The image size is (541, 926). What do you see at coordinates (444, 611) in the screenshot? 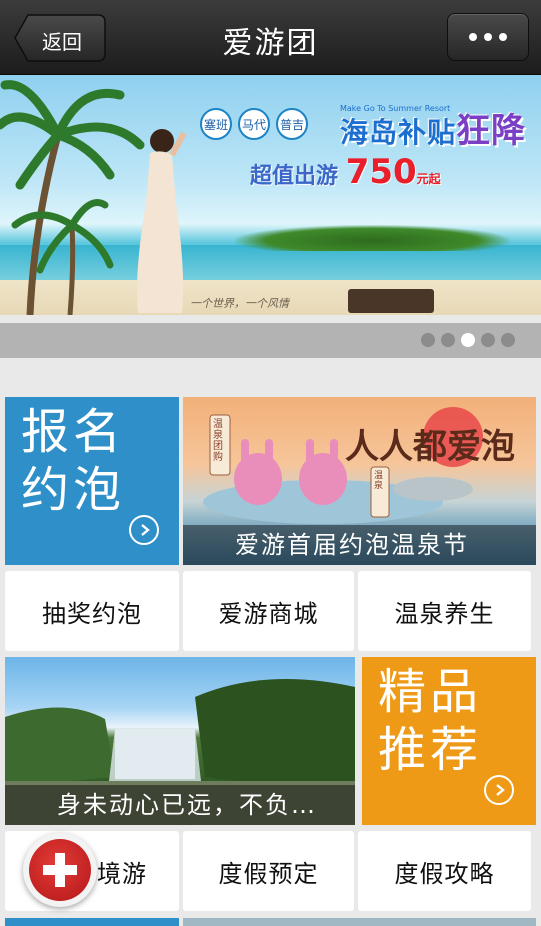
I see `menu-hotspring: 温泉养生` at bounding box center [444, 611].